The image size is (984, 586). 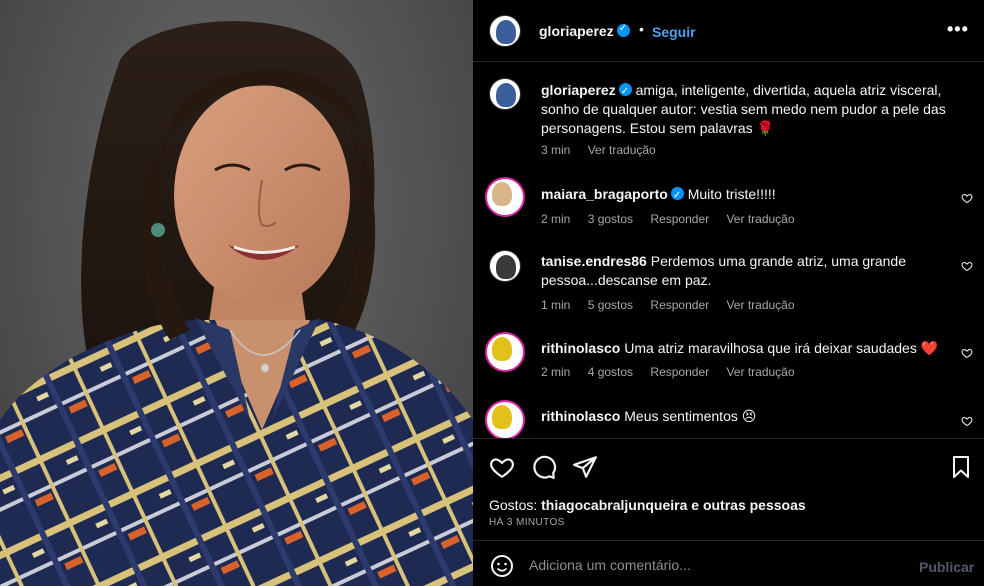 I want to click on comment-username: maiara_bragaporto, so click(x=604, y=194).